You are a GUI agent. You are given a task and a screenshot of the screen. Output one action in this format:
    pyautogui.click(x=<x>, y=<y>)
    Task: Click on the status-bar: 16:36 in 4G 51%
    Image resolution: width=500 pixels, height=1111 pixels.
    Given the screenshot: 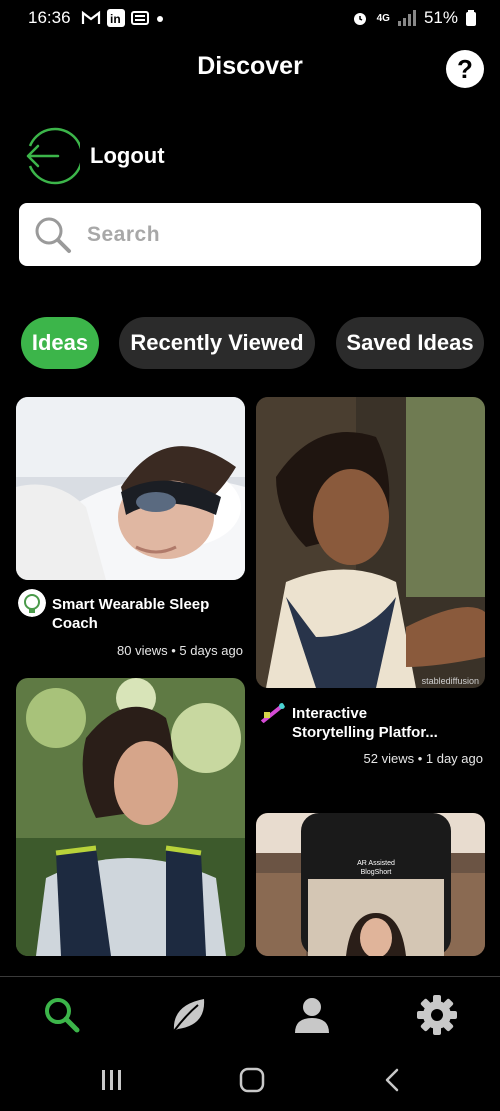 What is the action you would take?
    pyautogui.click(x=250, y=18)
    